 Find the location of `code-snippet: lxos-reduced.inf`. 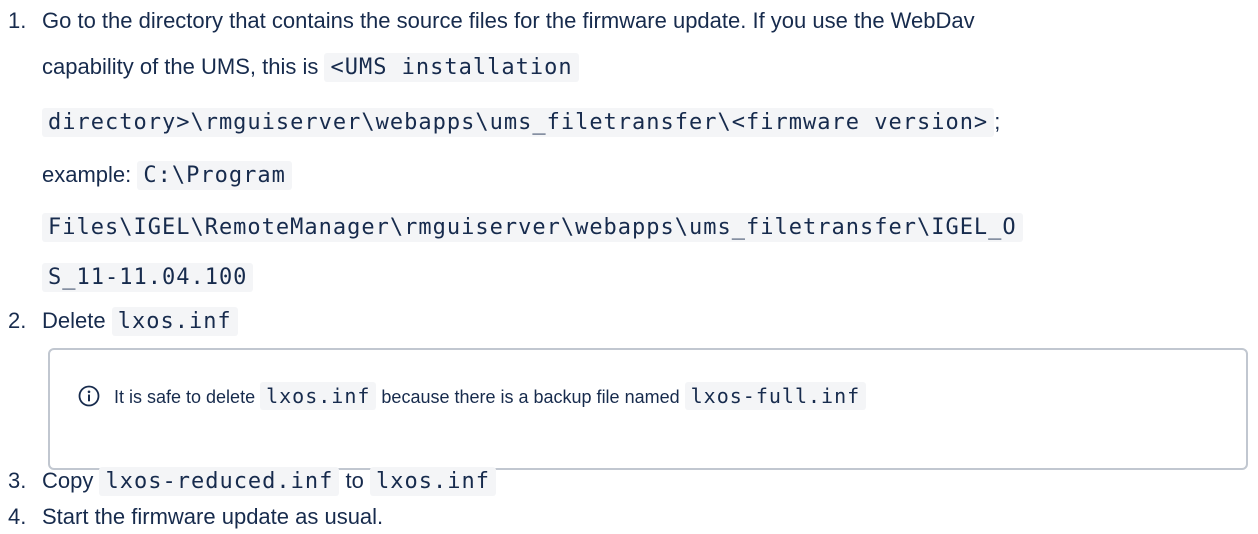

code-snippet: lxos-reduced.inf is located at coordinates (219, 481).